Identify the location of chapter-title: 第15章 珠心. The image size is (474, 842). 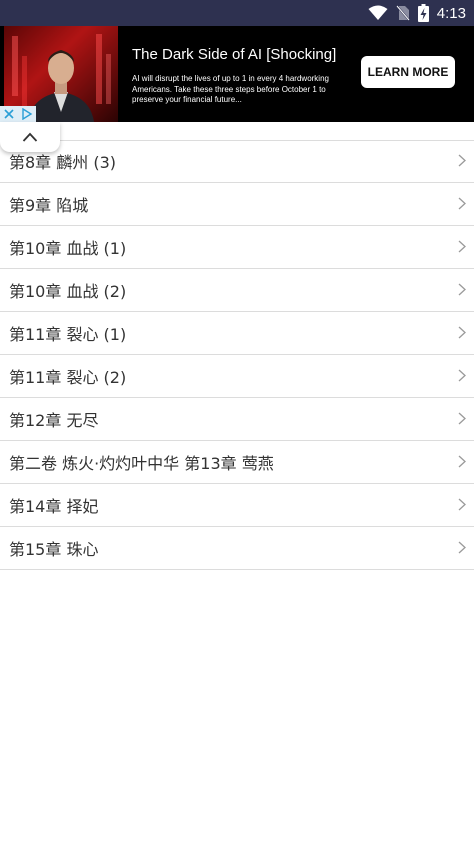
(54, 549).